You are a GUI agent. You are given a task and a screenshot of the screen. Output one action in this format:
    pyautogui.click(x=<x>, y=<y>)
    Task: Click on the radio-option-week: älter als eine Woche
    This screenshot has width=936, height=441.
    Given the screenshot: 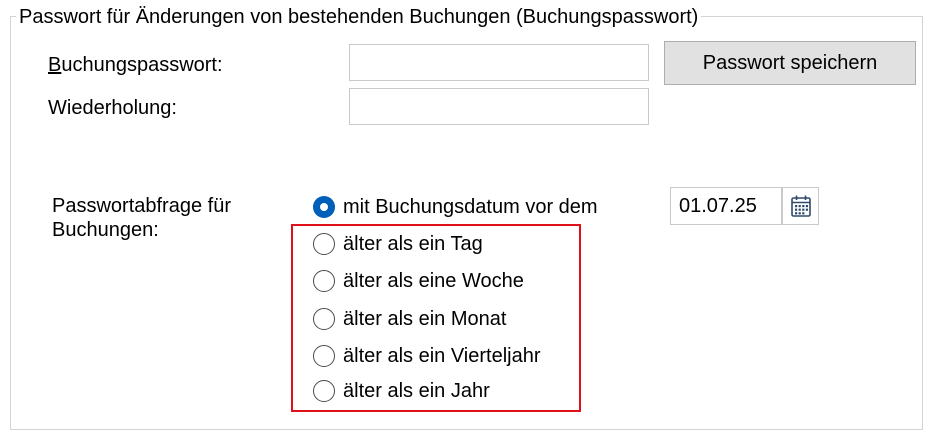 What is the action you would take?
    pyautogui.click(x=418, y=281)
    